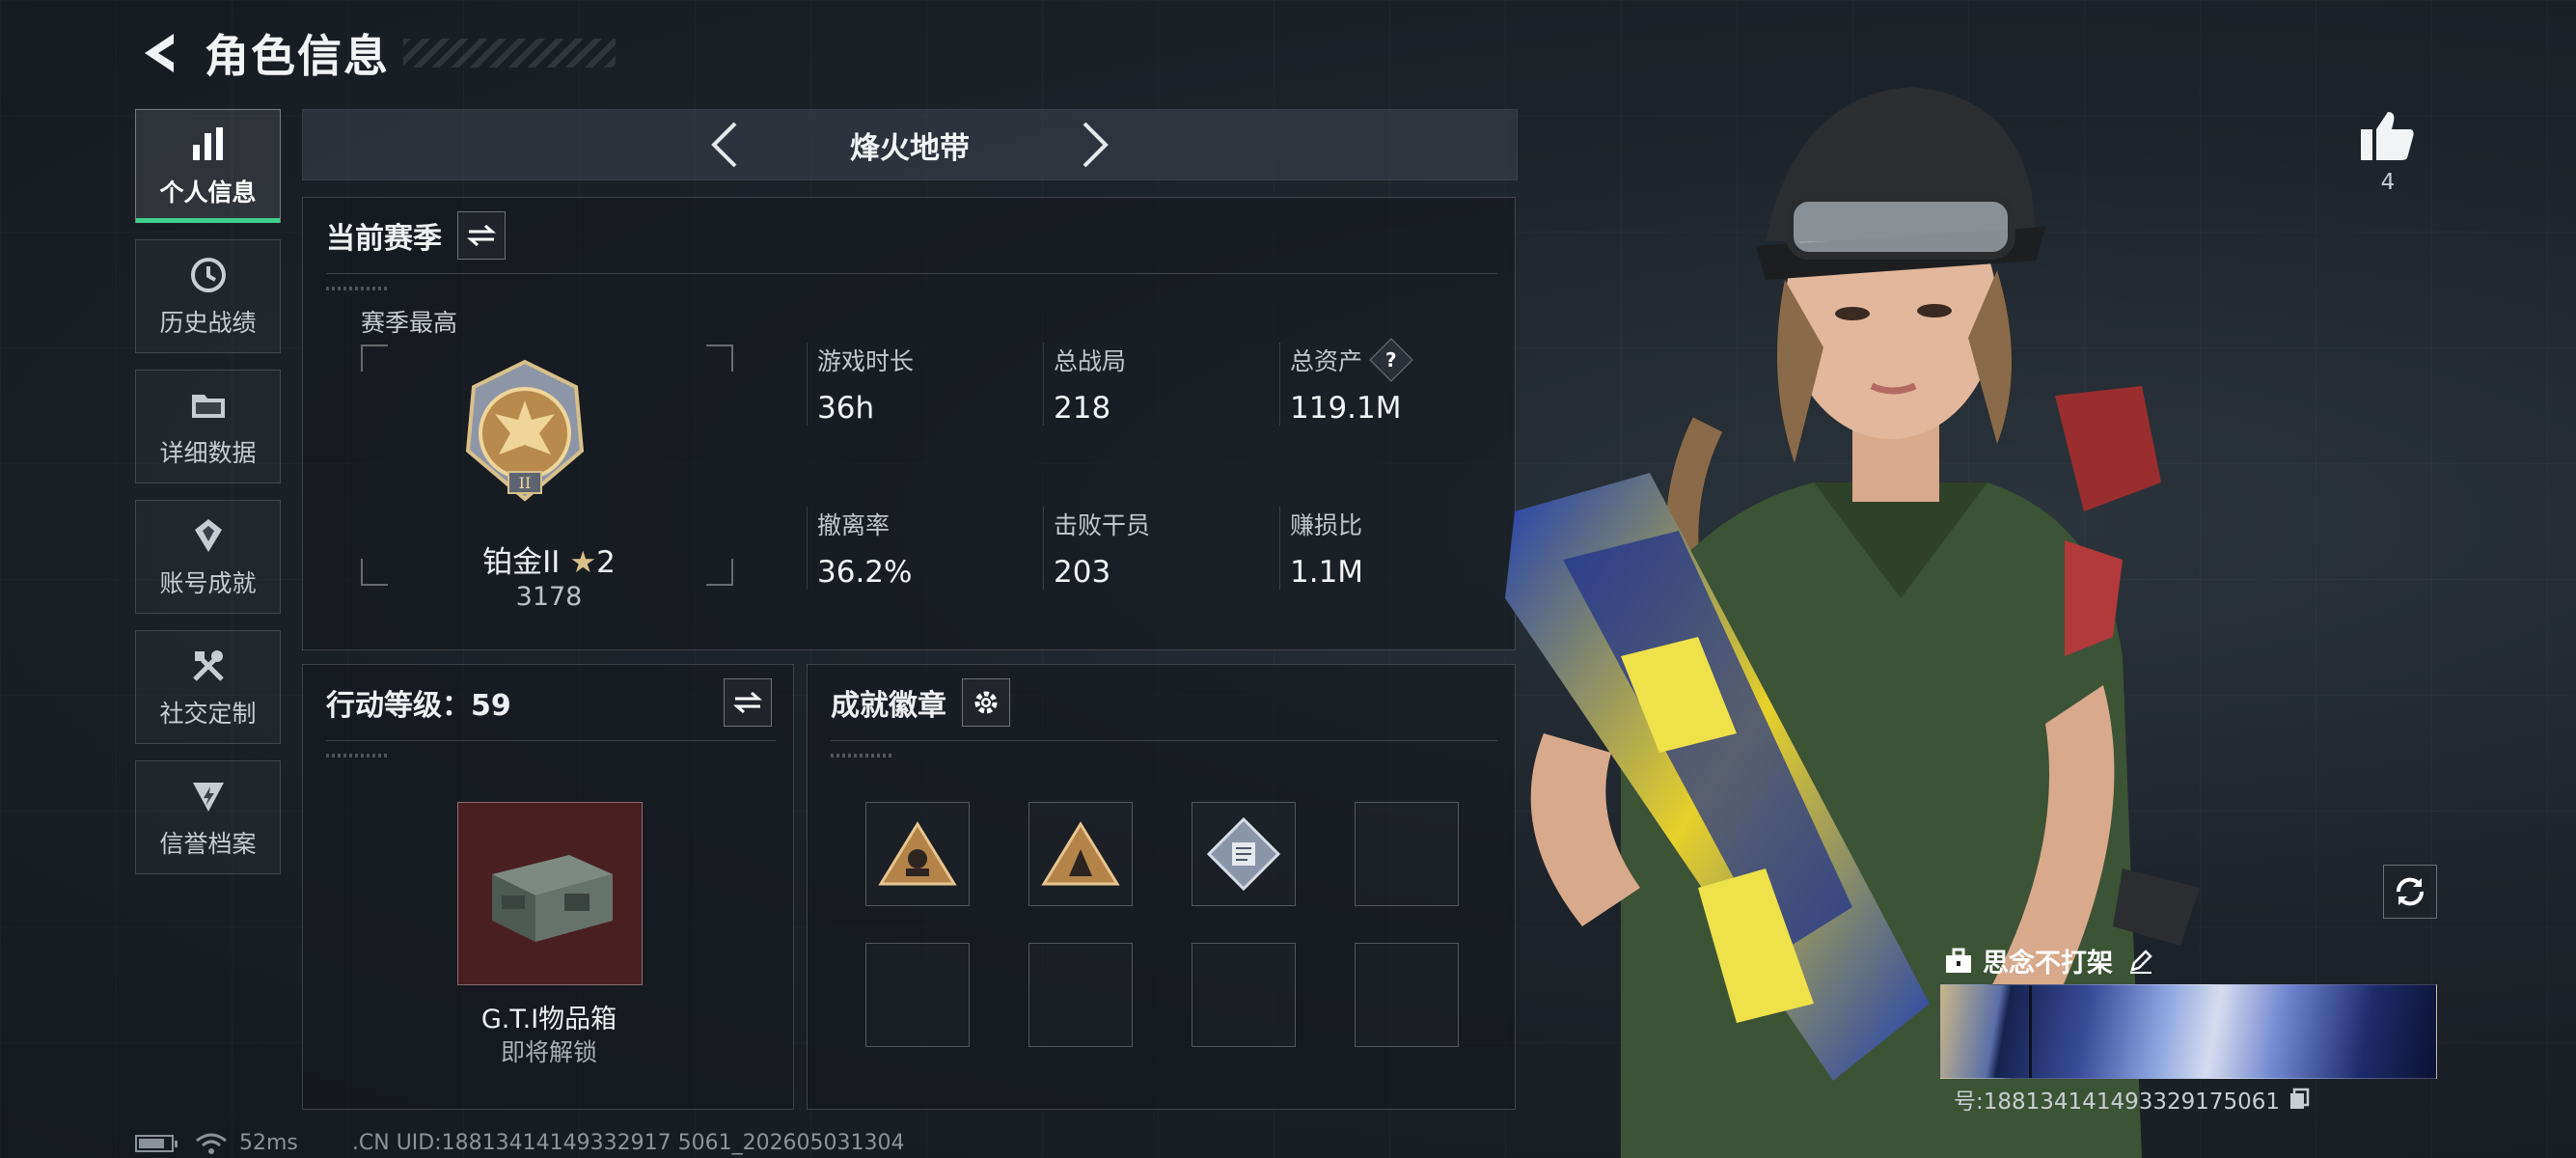 The image size is (2576, 1158). Describe the element at coordinates (208, 583) in the screenshot. I see `sidebar-item-label: 账号成就` at that location.